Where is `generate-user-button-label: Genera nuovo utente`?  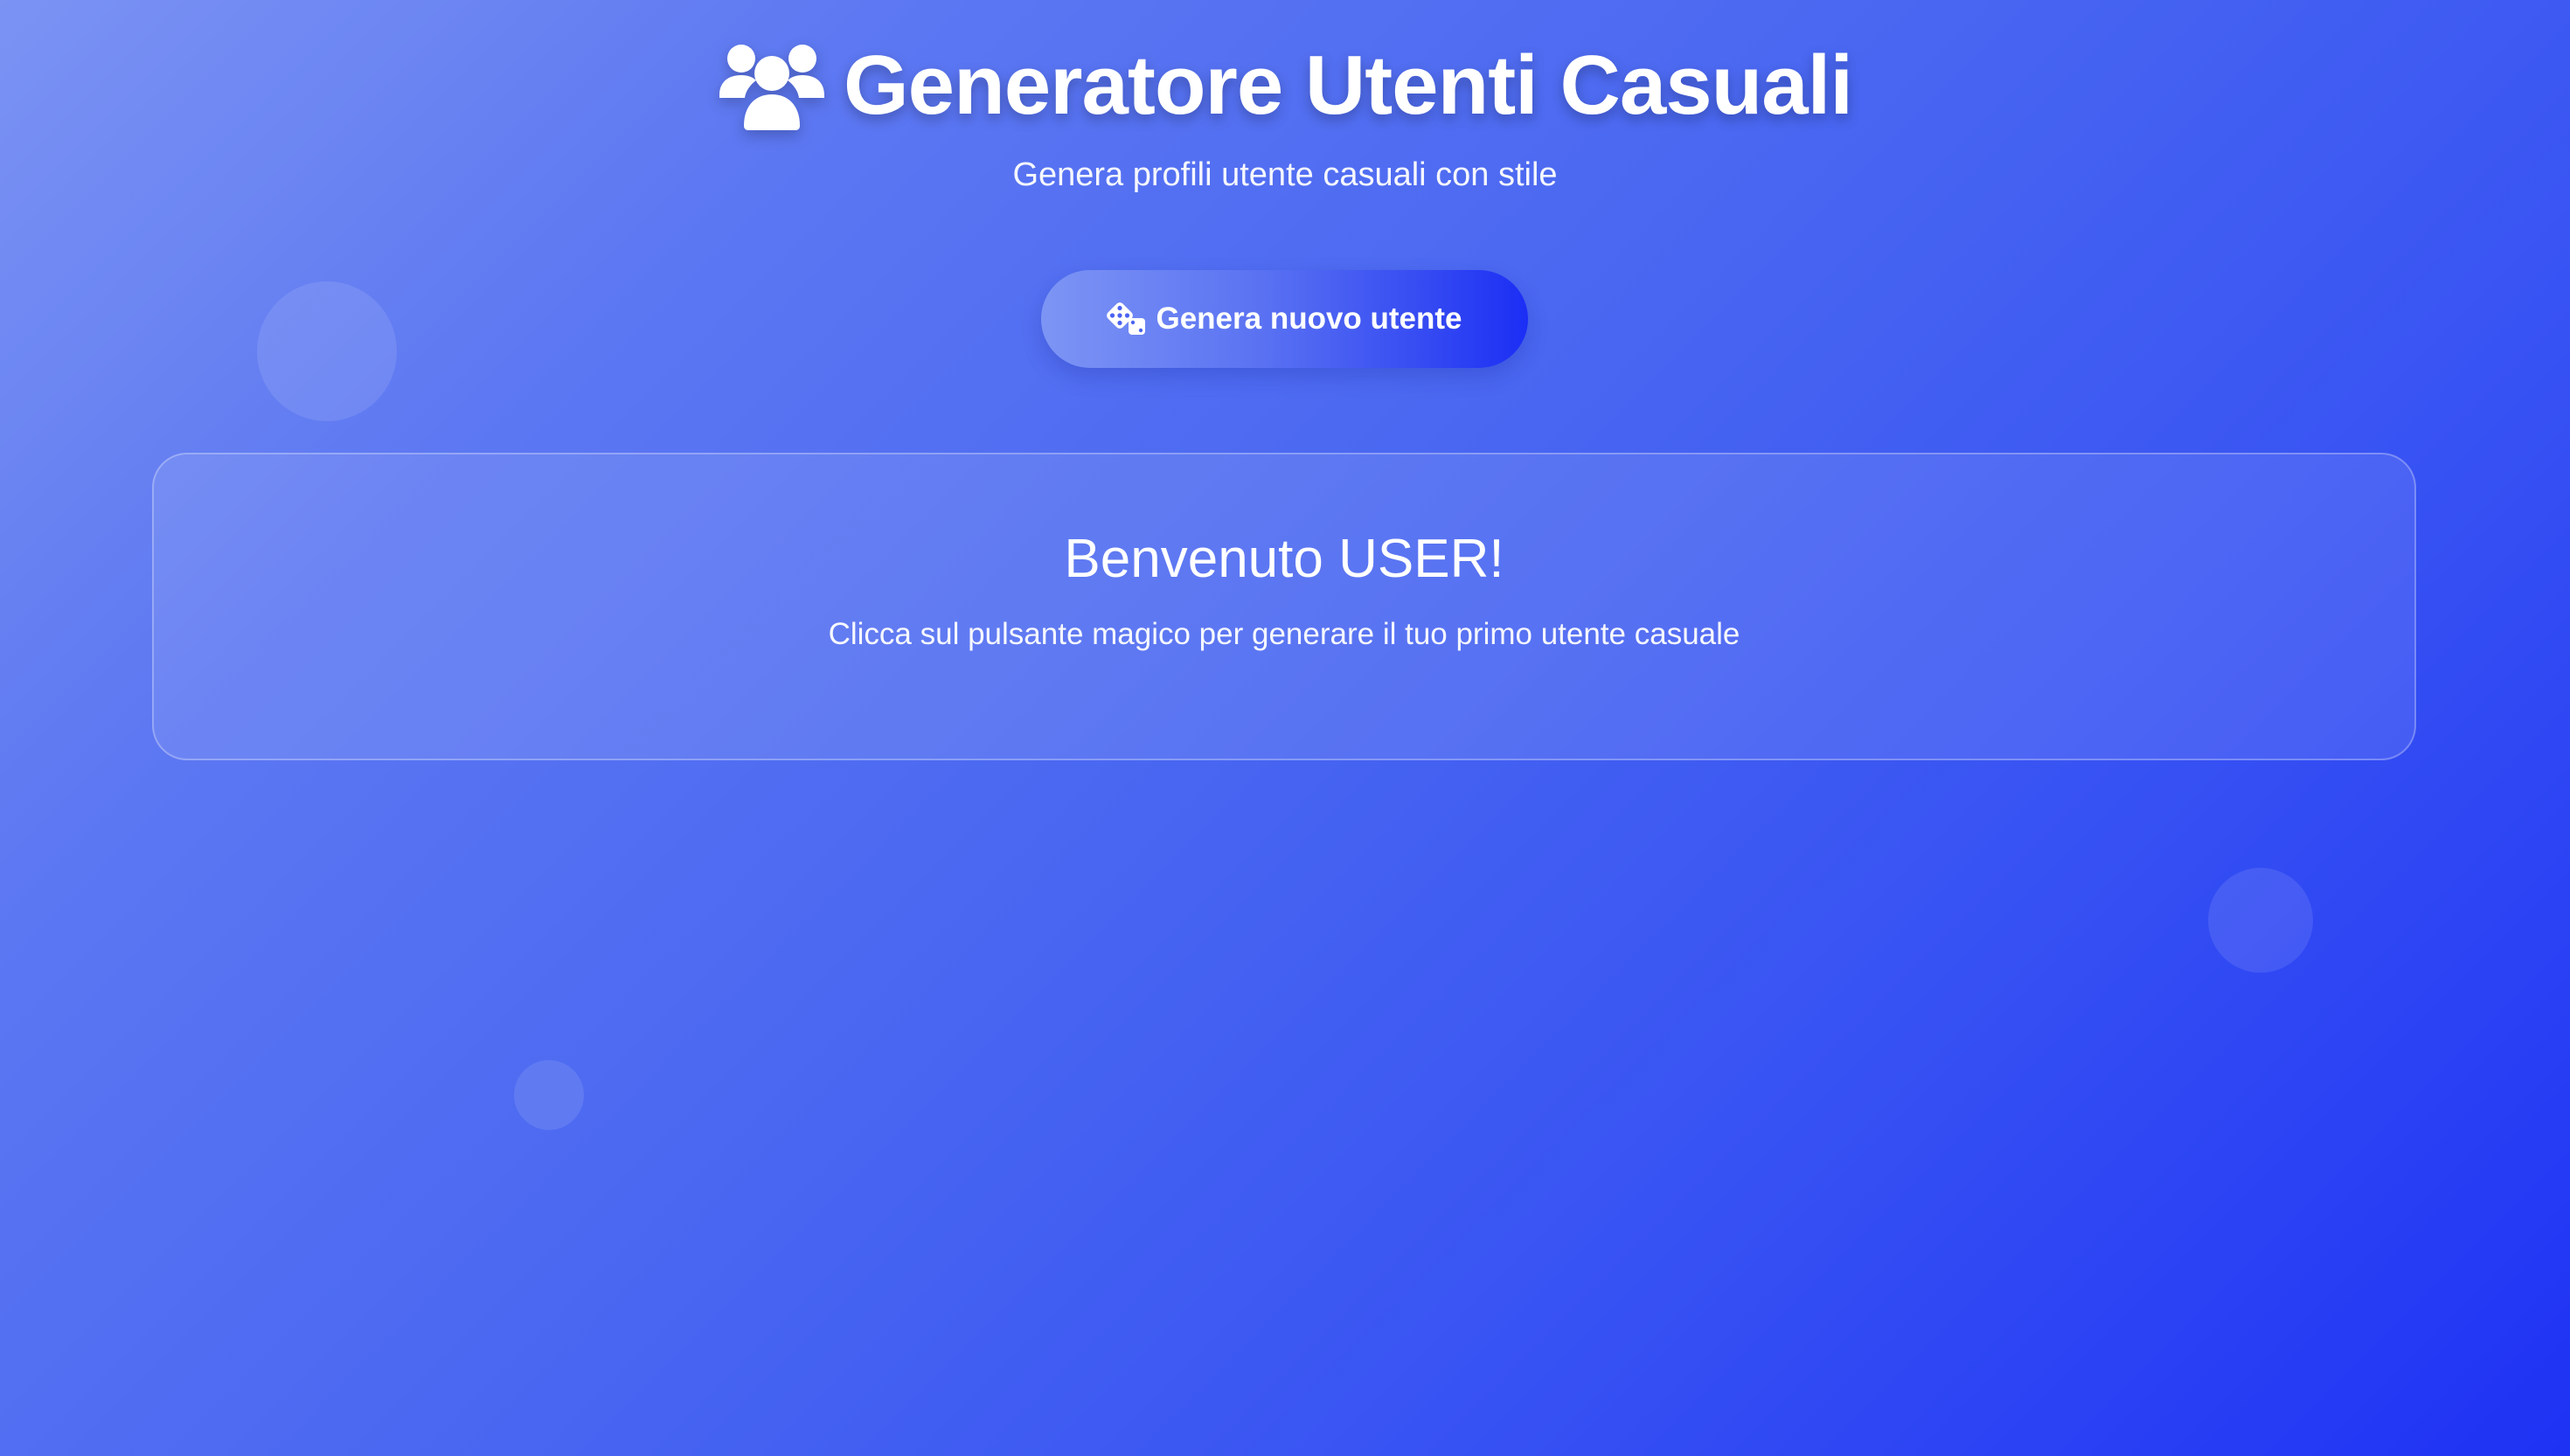
generate-user-button-label: Genera nuovo utente is located at coordinates (1309, 319).